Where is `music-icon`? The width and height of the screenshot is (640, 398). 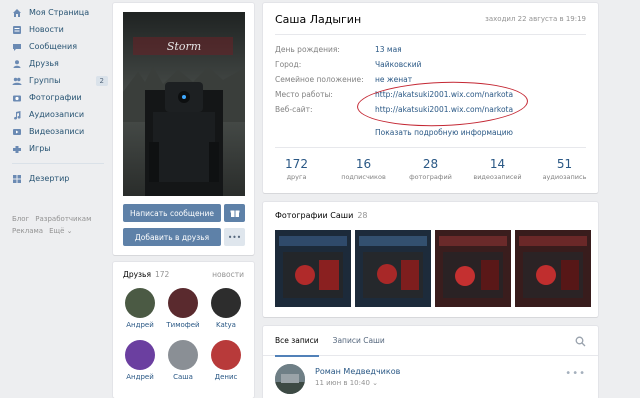 music-icon is located at coordinates (17, 115).